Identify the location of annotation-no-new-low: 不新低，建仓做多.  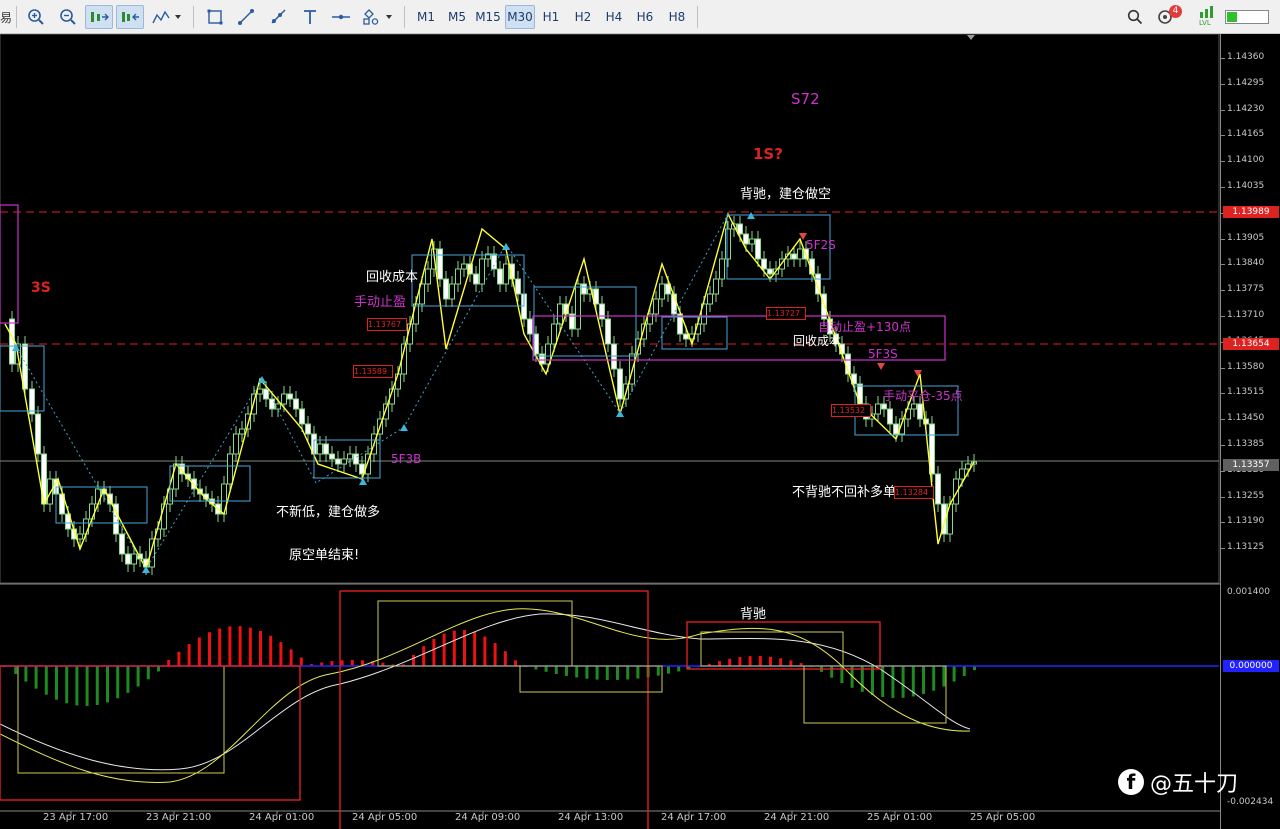
(328, 512).